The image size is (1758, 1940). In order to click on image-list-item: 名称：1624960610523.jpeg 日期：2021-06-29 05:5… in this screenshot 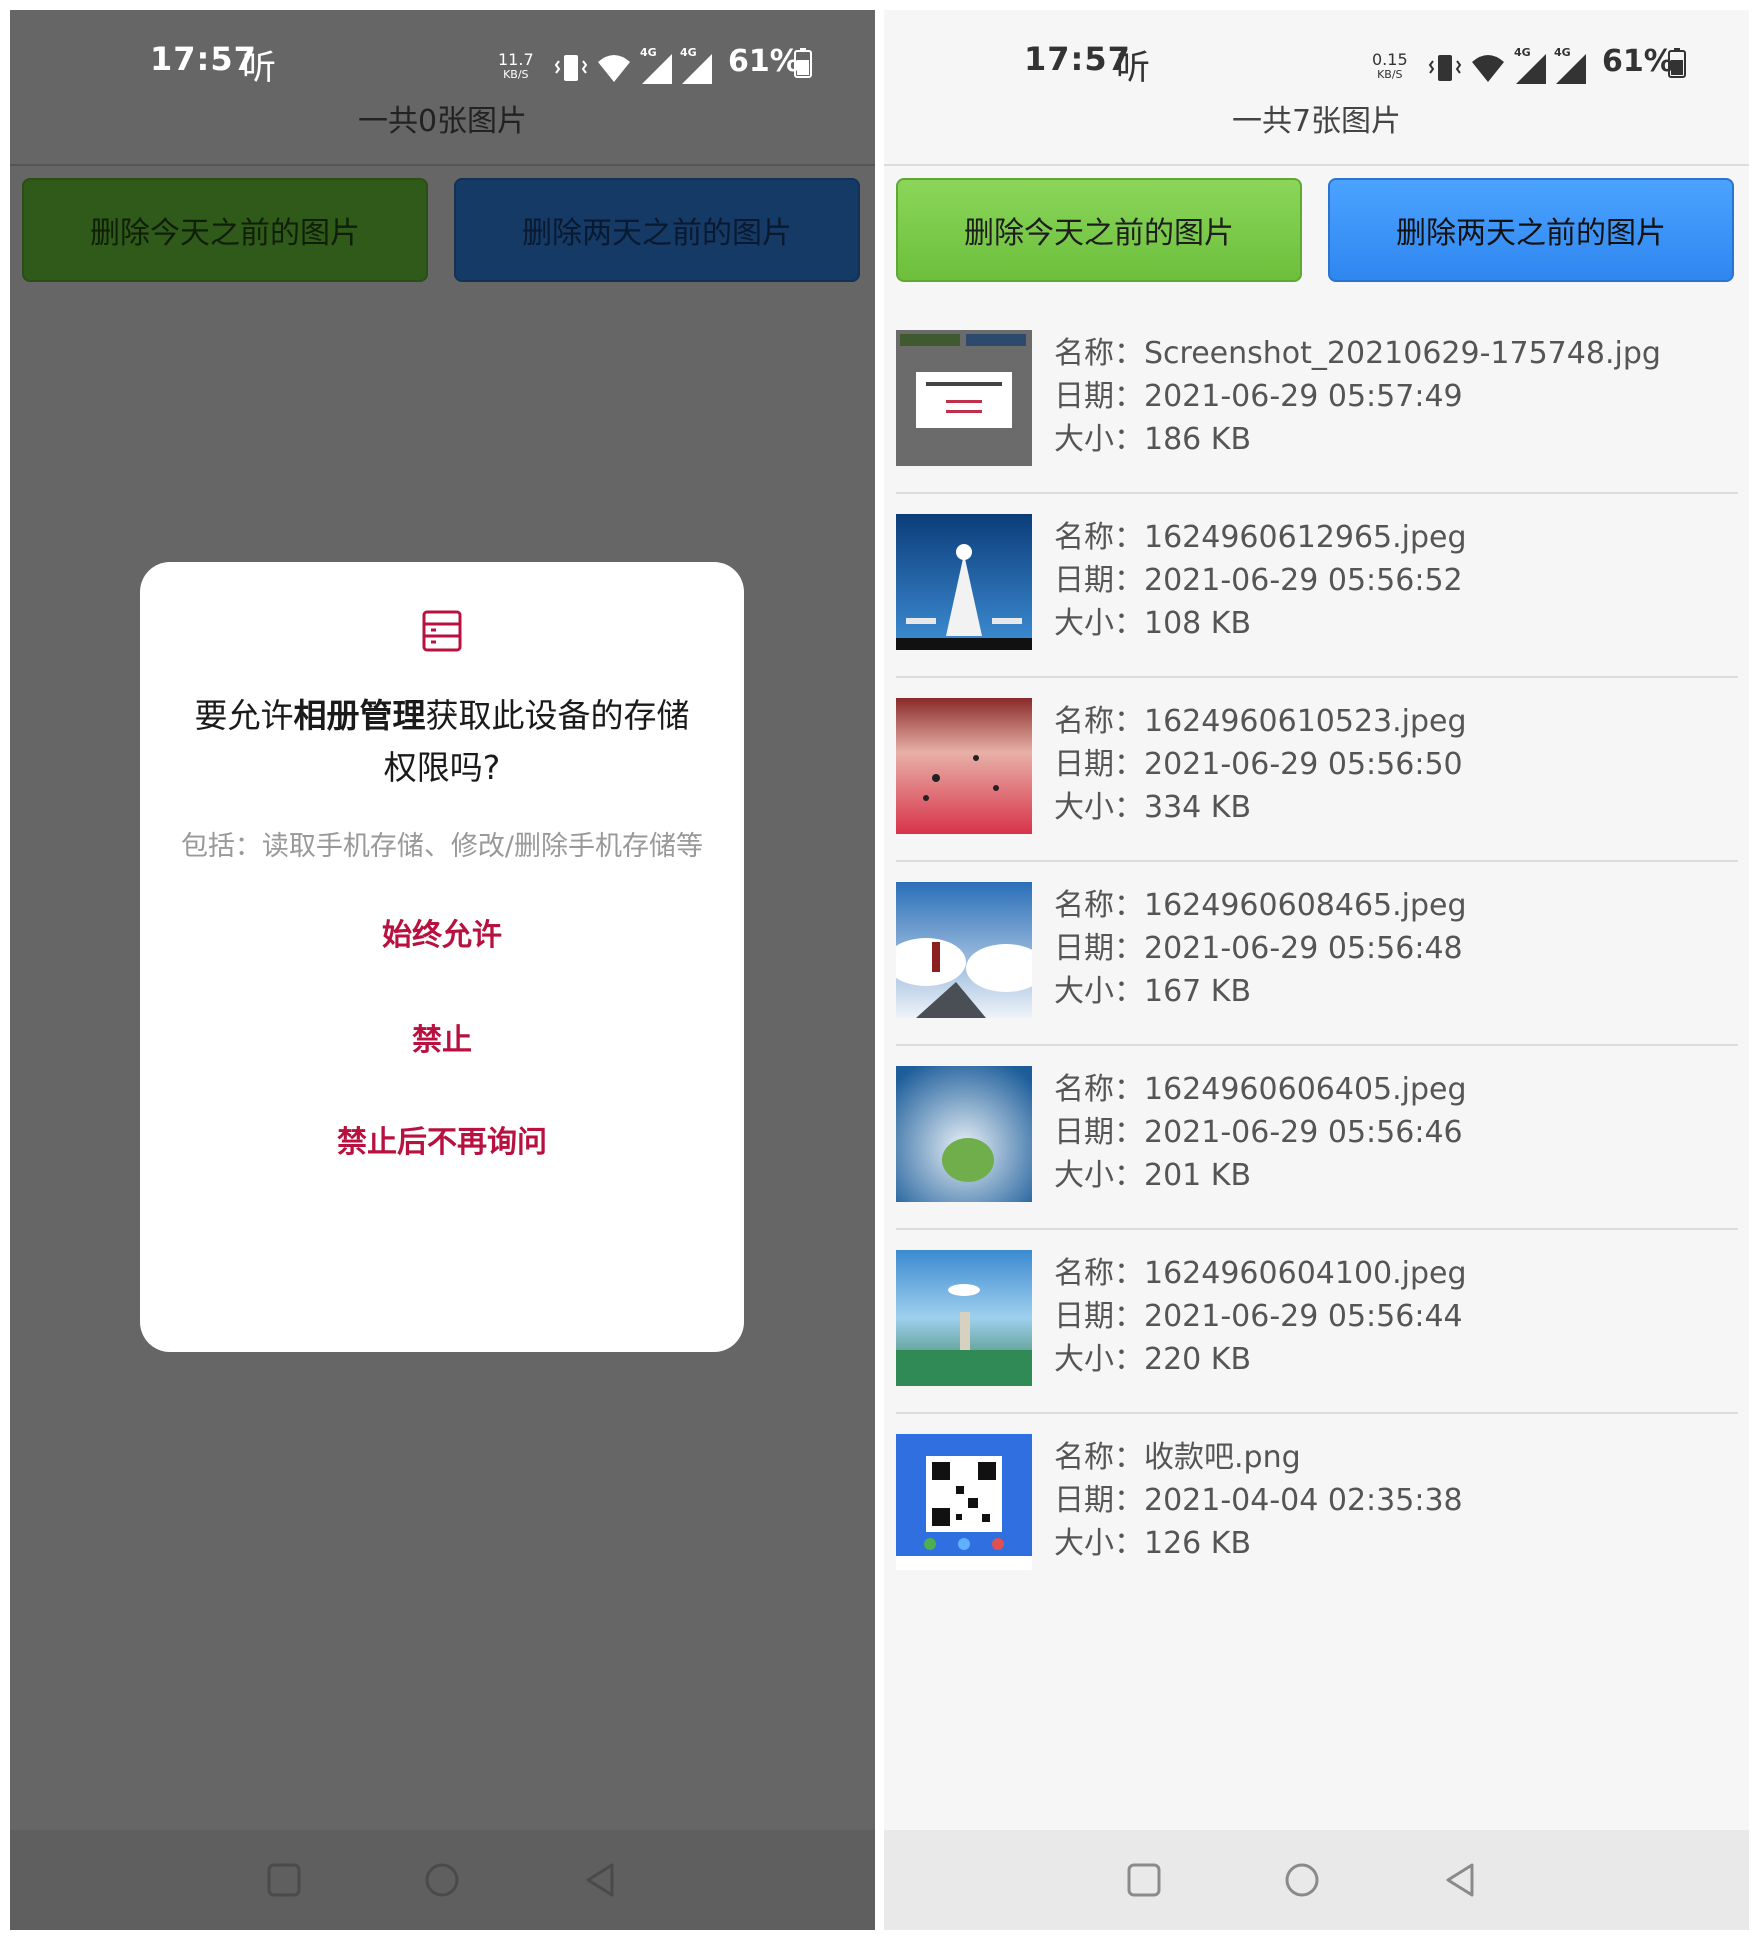, I will do `click(1317, 770)`.